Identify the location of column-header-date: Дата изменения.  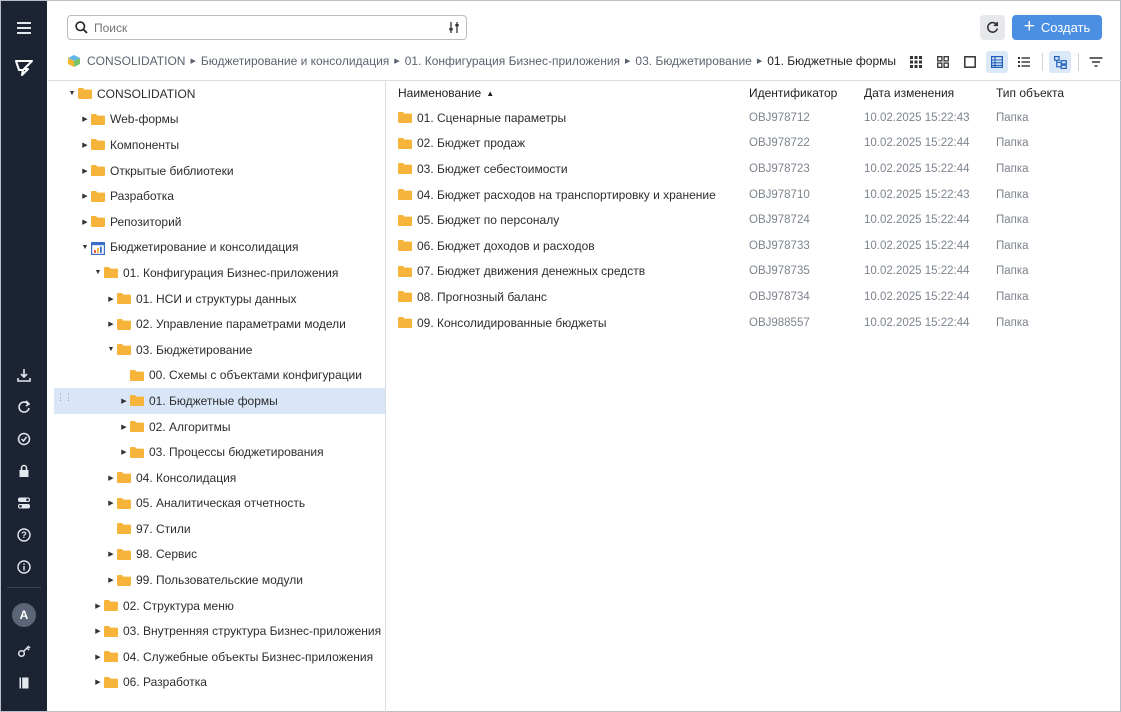
(930, 93).